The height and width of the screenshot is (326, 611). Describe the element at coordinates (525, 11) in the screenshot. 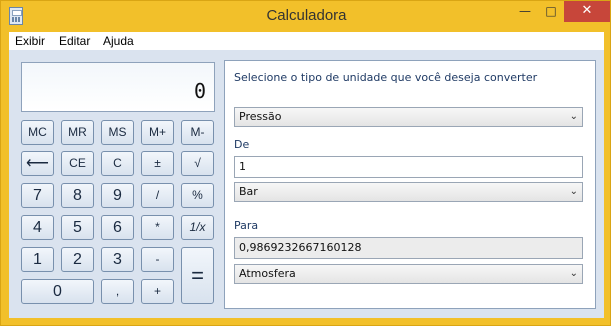

I see `minimize-button: —` at that location.